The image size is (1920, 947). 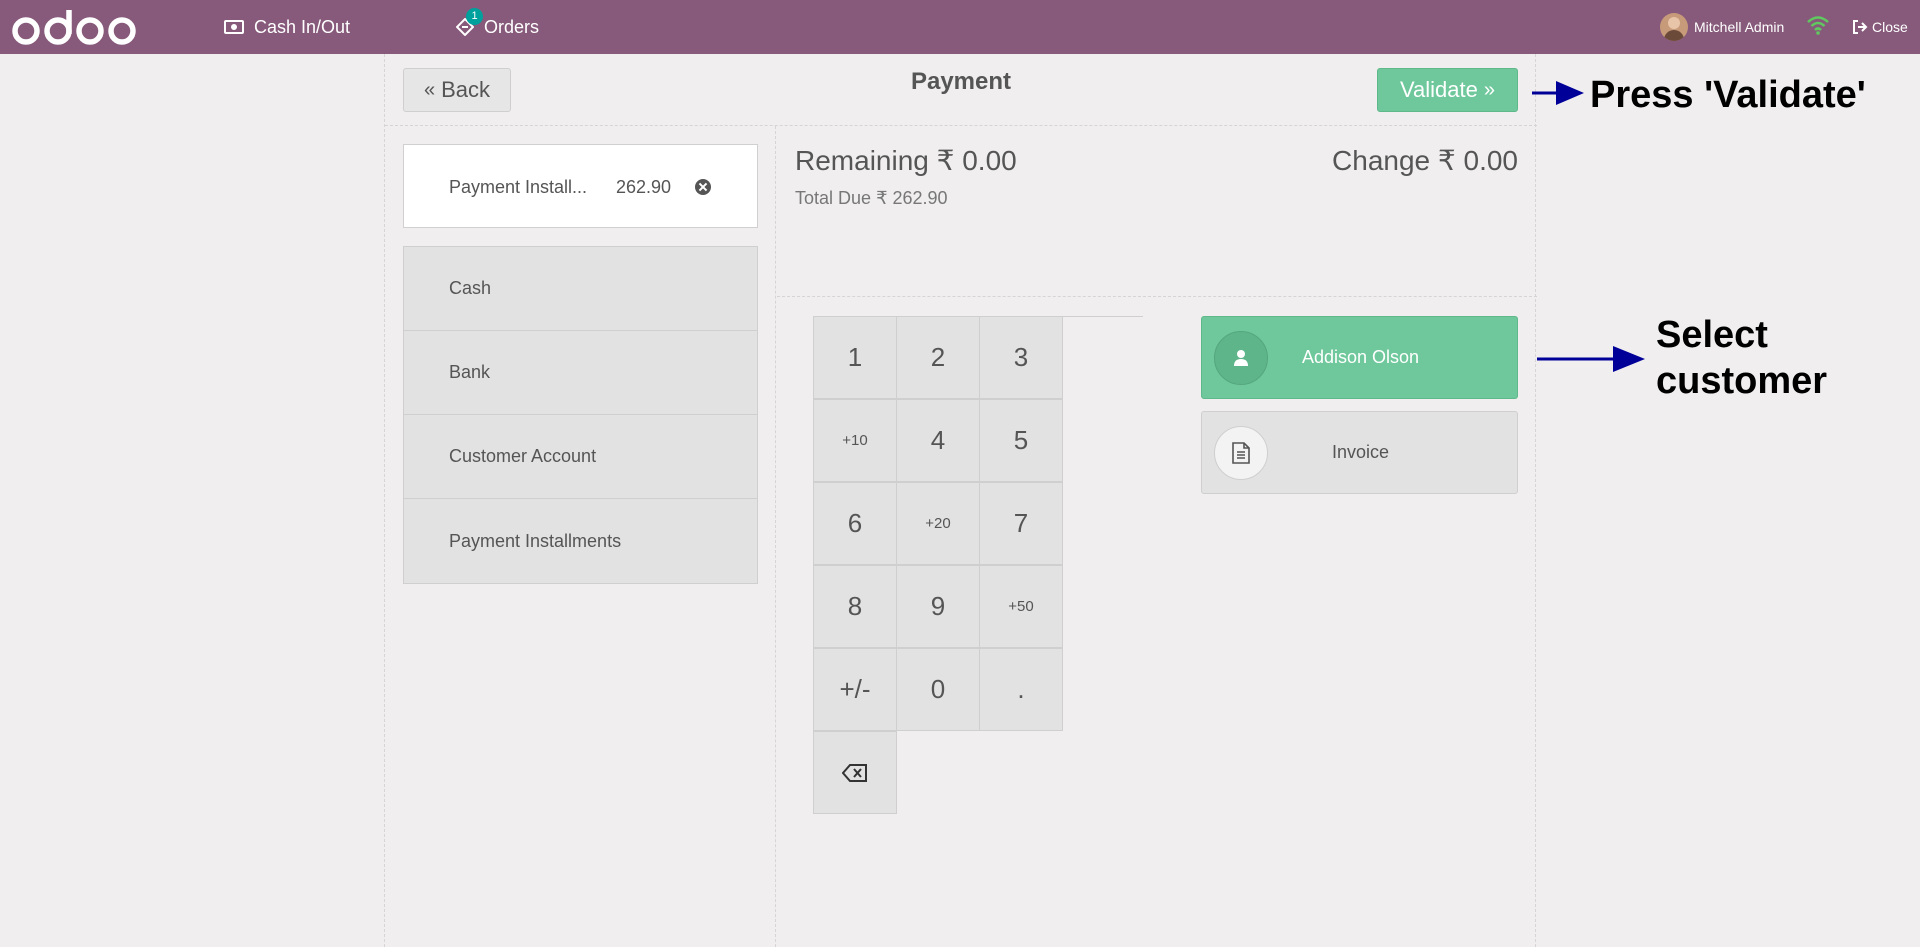 What do you see at coordinates (1818, 25) in the screenshot?
I see `wifi-icon` at bounding box center [1818, 25].